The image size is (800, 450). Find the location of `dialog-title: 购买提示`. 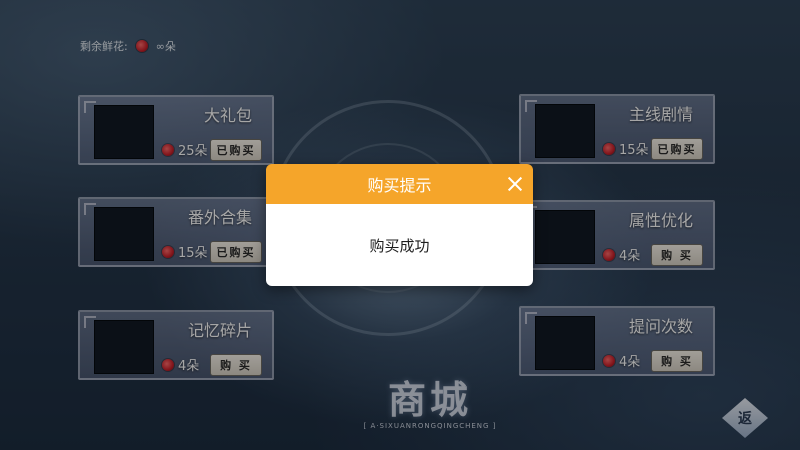

dialog-title: 购买提示 is located at coordinates (399, 185).